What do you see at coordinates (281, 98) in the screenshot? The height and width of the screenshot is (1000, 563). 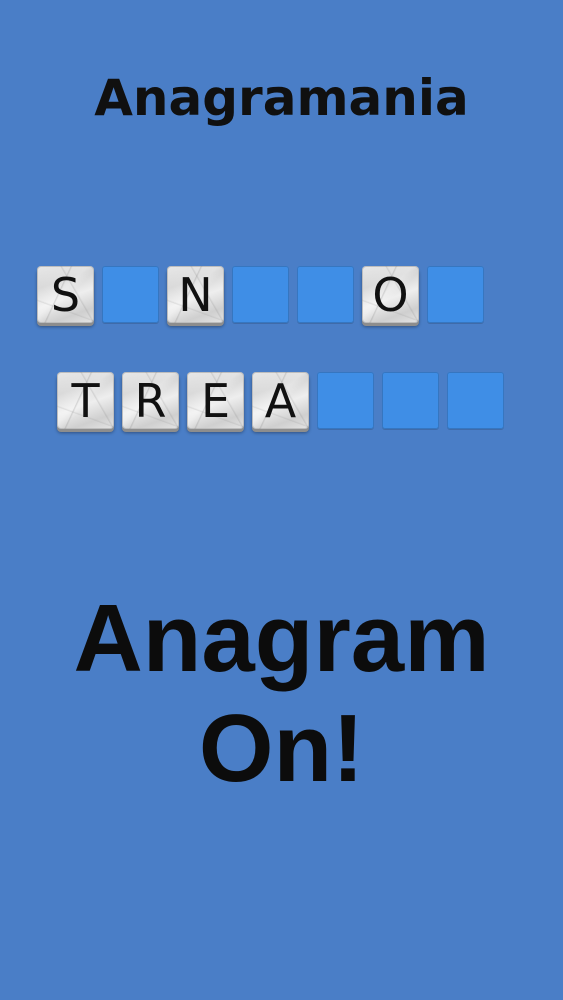 I see `app-title: Anagramania` at bounding box center [281, 98].